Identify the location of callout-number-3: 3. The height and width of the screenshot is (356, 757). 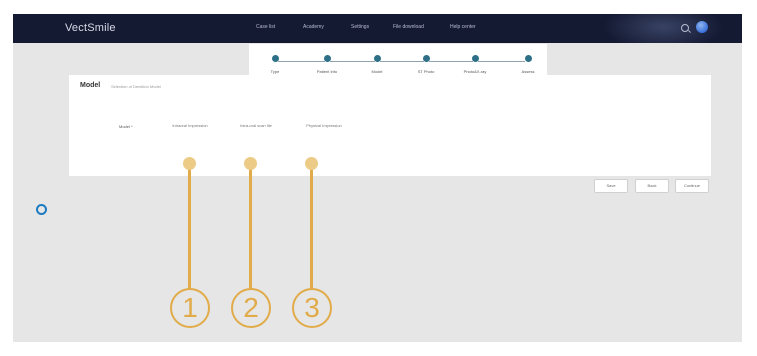
(312, 308).